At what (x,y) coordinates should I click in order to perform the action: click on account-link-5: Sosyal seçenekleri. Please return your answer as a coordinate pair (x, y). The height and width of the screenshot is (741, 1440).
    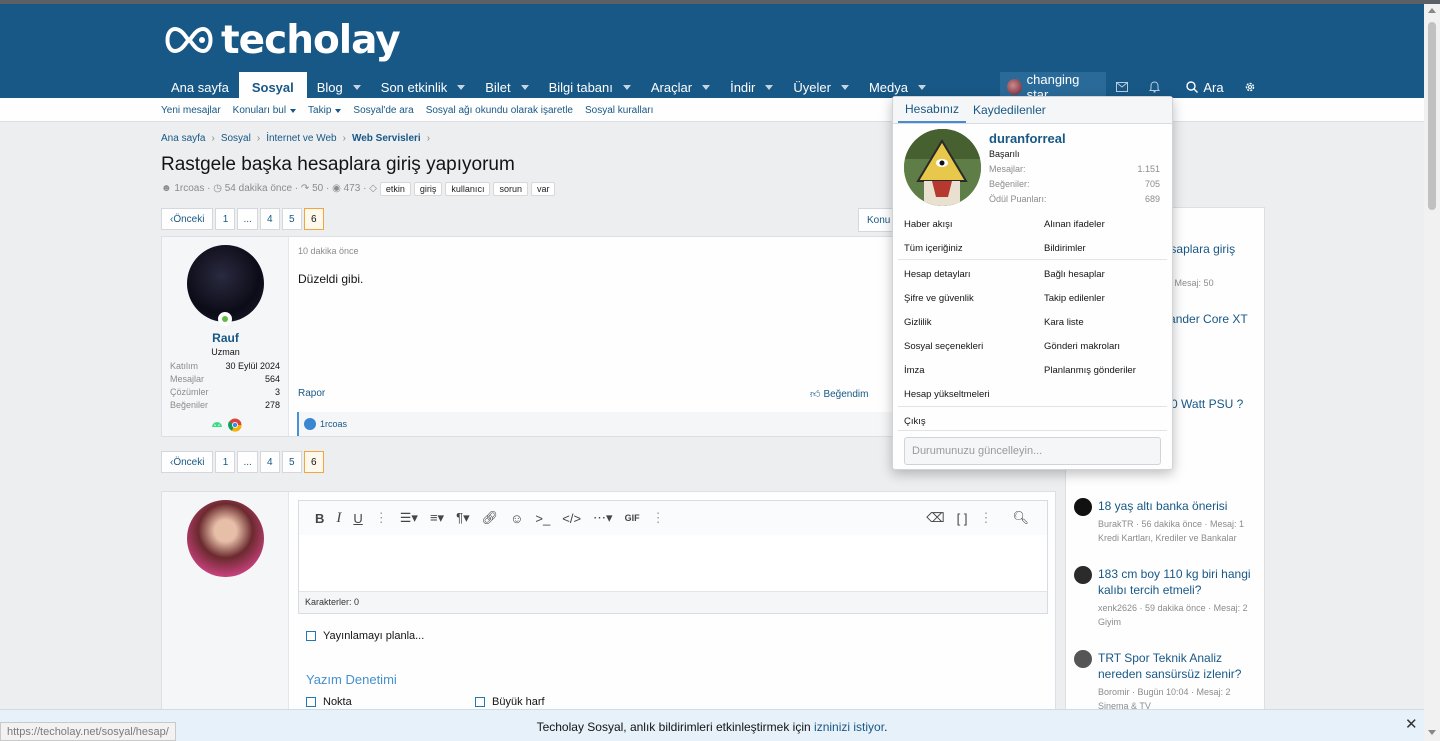
    Looking at the image, I should click on (943, 346).